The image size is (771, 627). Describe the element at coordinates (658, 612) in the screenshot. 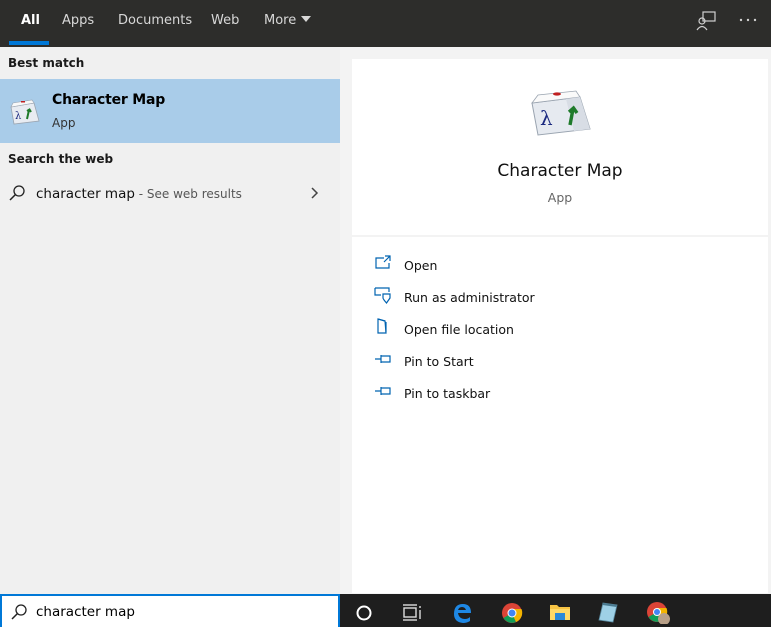

I see `chrome-profile-icon` at that location.